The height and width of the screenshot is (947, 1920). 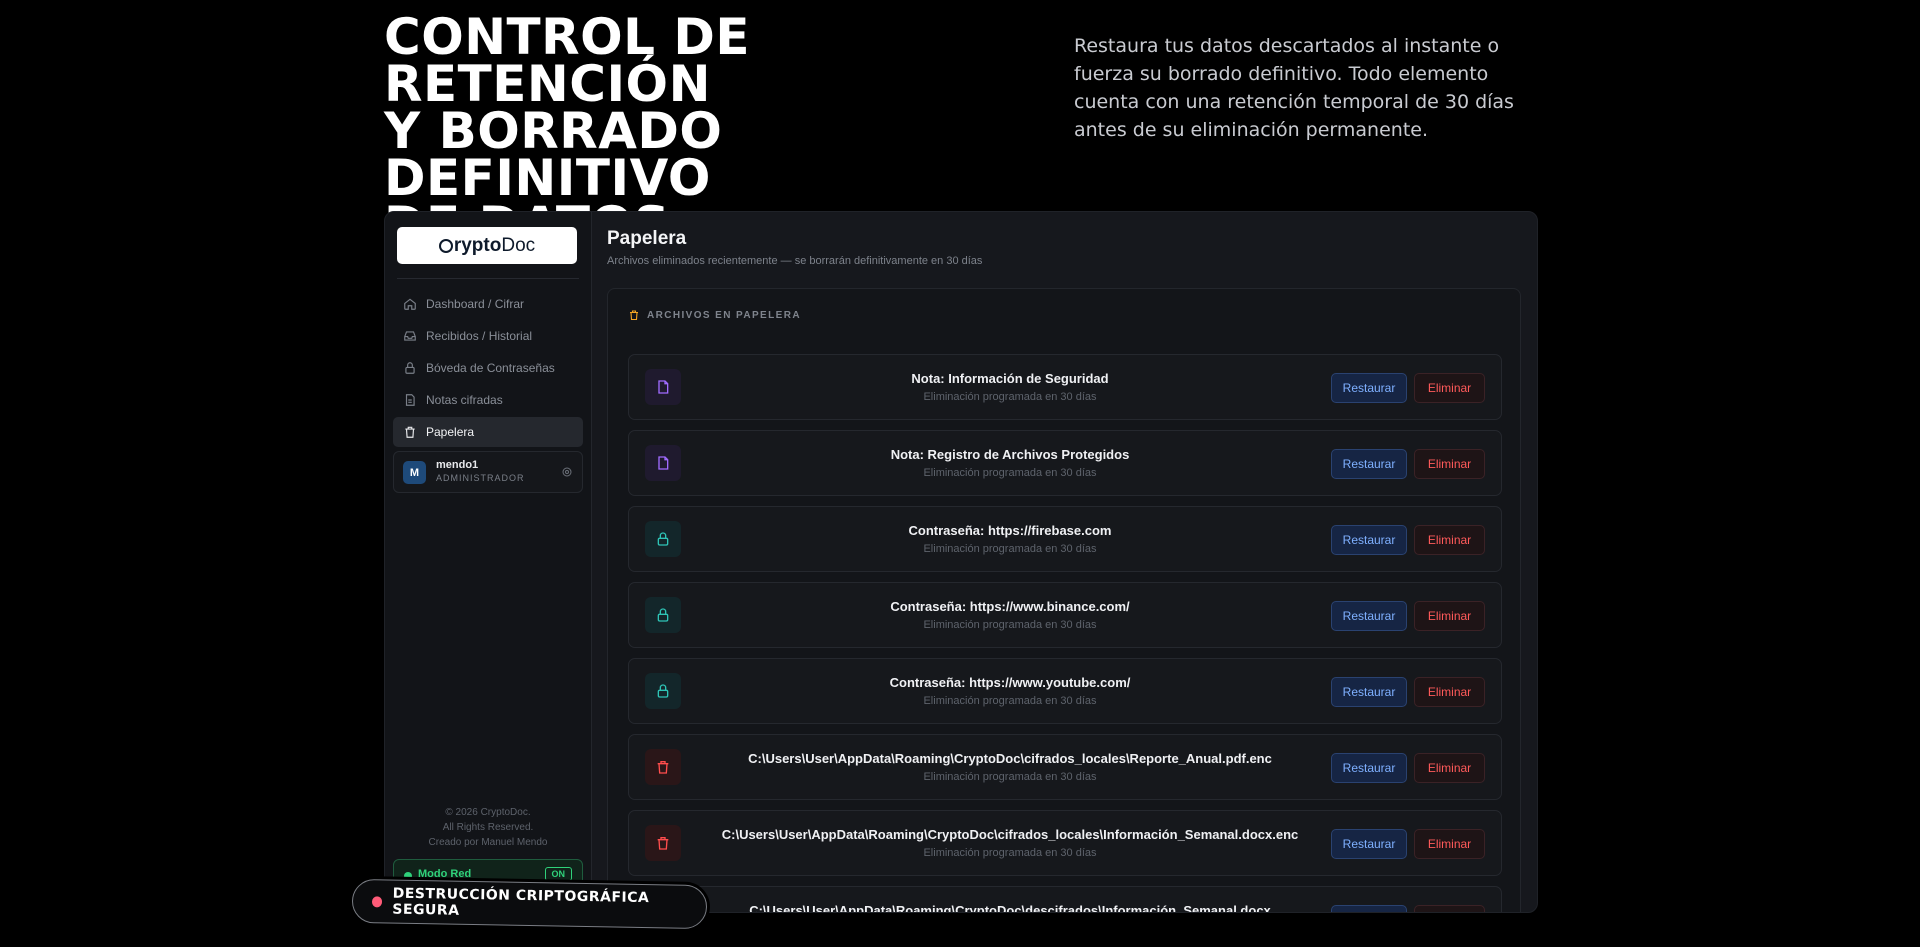 What do you see at coordinates (1010, 454) in the screenshot?
I see `item-name: Nota: Registro de Archivos Protegidos` at bounding box center [1010, 454].